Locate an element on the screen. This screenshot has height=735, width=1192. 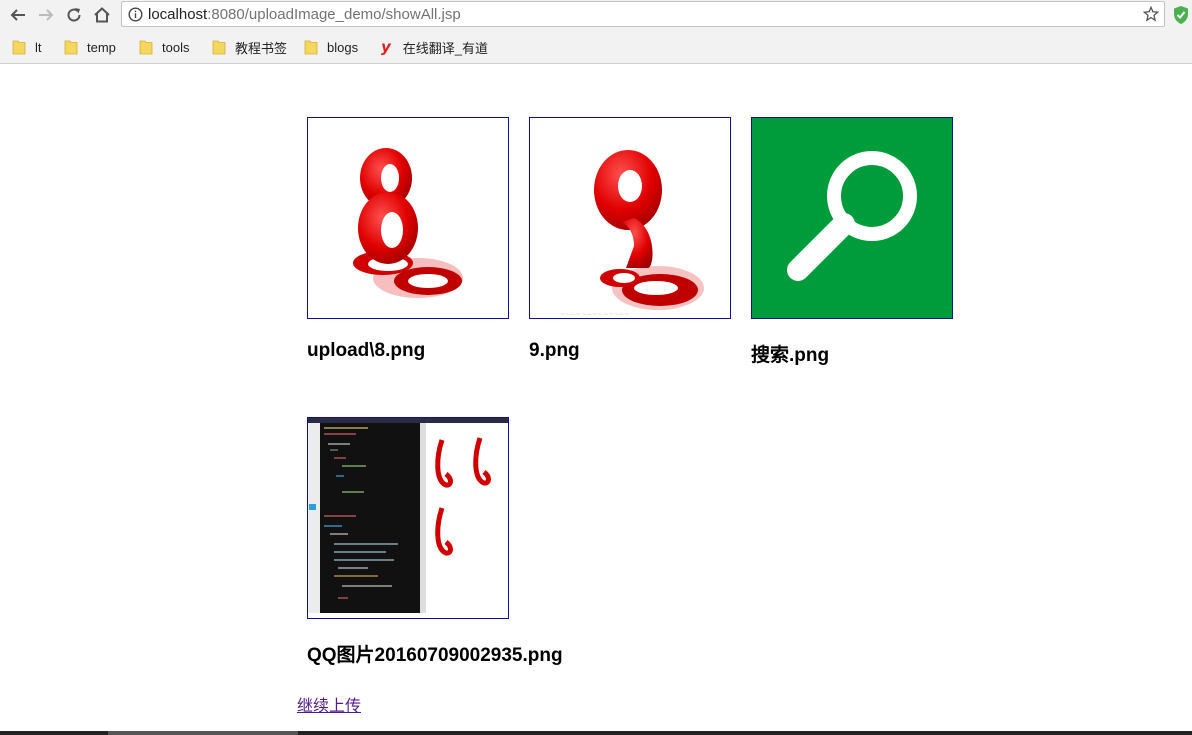
reload-icon is located at coordinates (74, 15).